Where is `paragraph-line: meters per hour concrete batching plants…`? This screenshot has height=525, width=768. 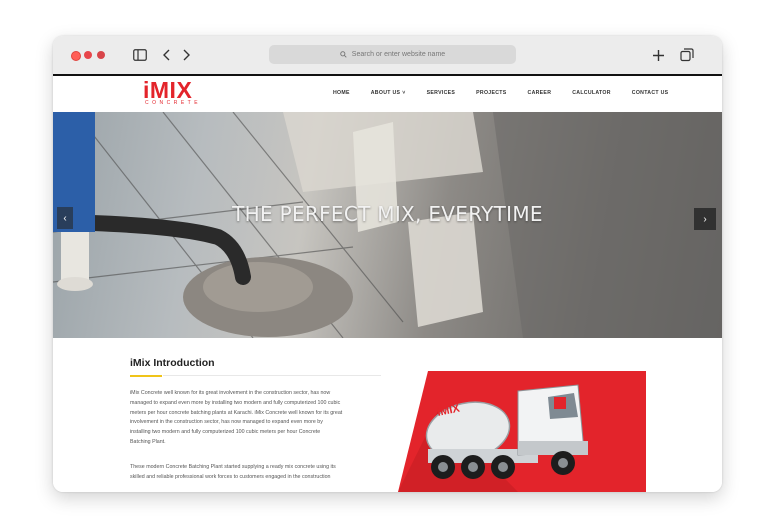 paragraph-line: meters per hour concrete batching plants… is located at coordinates (236, 412).